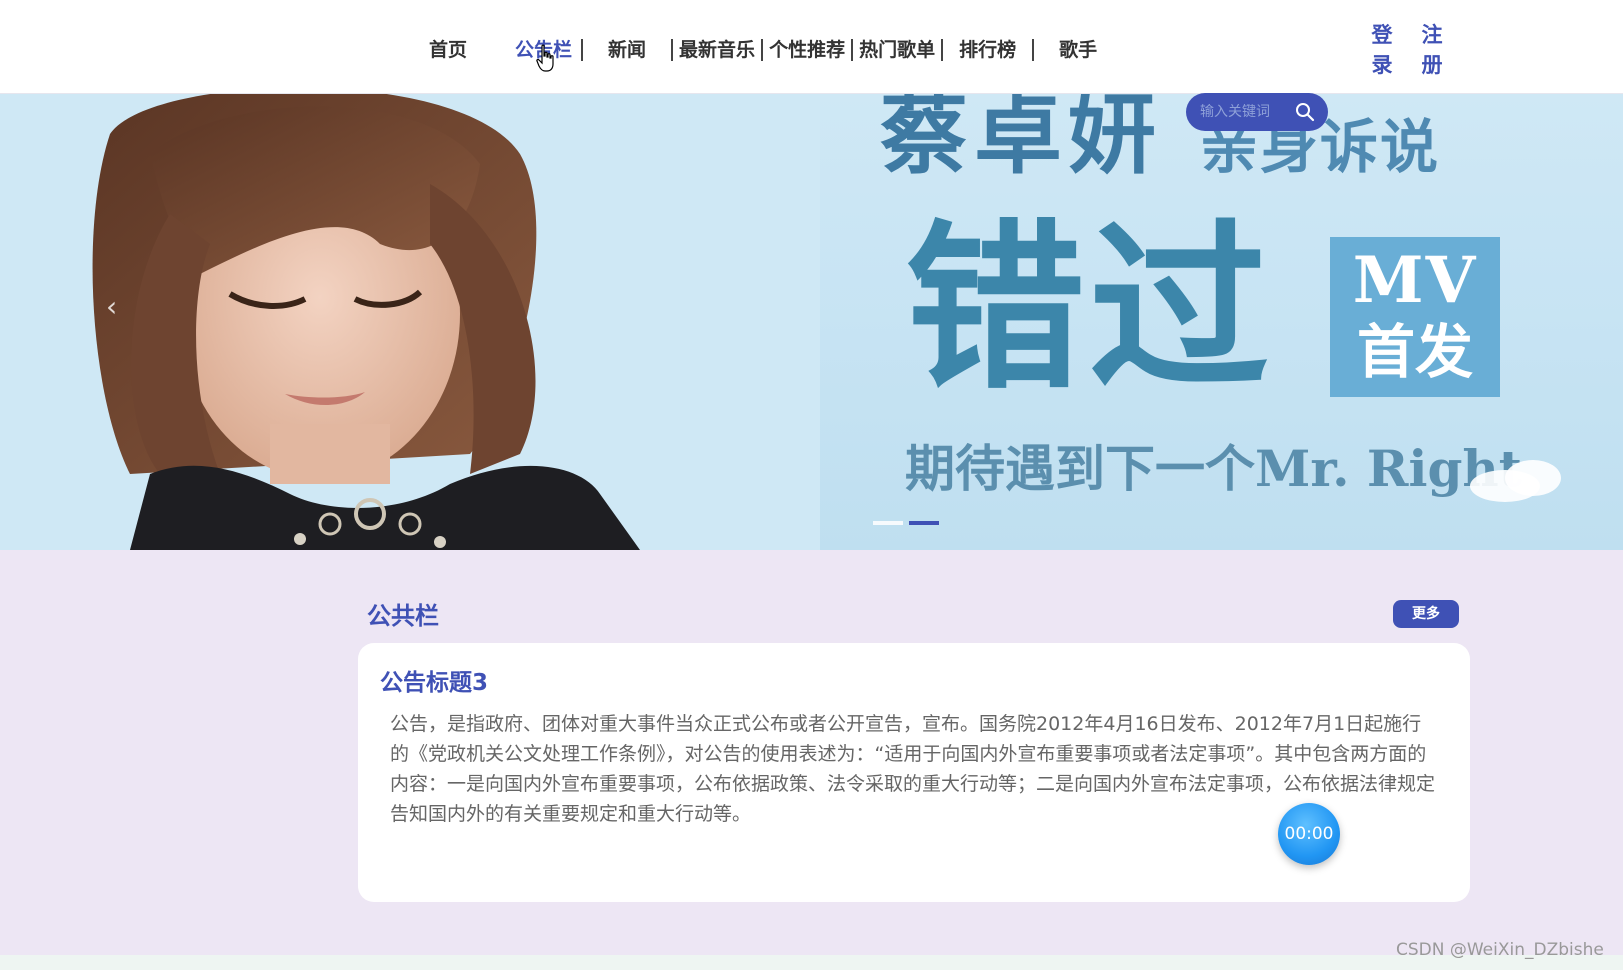  What do you see at coordinates (434, 680) in the screenshot?
I see `notice-title: 公告标题3` at bounding box center [434, 680].